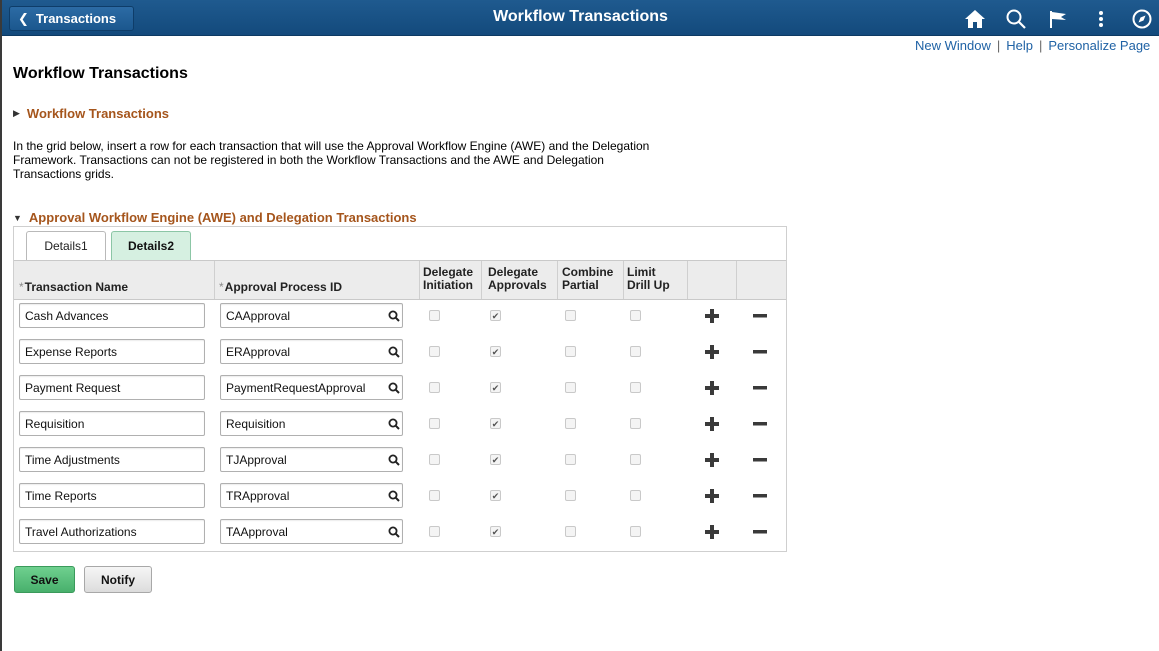  Describe the element at coordinates (1142, 18) in the screenshot. I see `navbar-compass-icon` at that location.